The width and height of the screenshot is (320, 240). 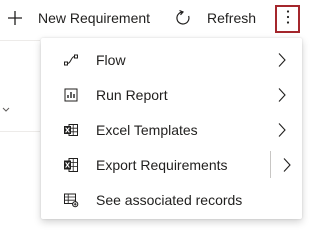 I want to click on menu-item-label: Run Report, so click(x=132, y=95).